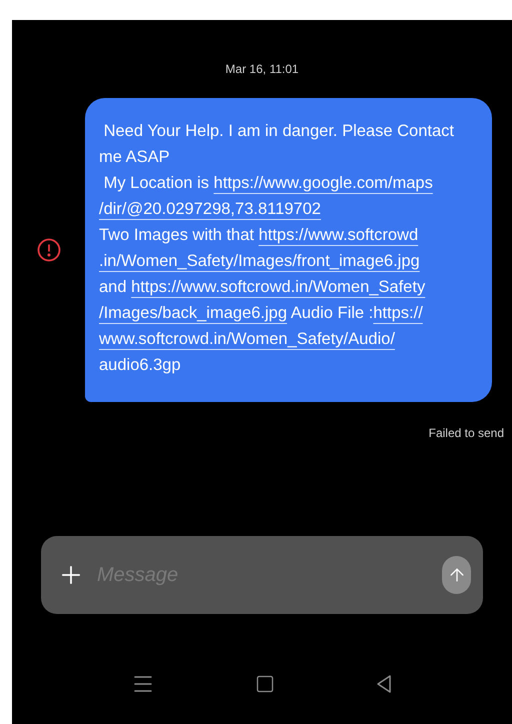 The image size is (512, 724). What do you see at coordinates (113, 287) in the screenshot?
I see `message-text: and` at bounding box center [113, 287].